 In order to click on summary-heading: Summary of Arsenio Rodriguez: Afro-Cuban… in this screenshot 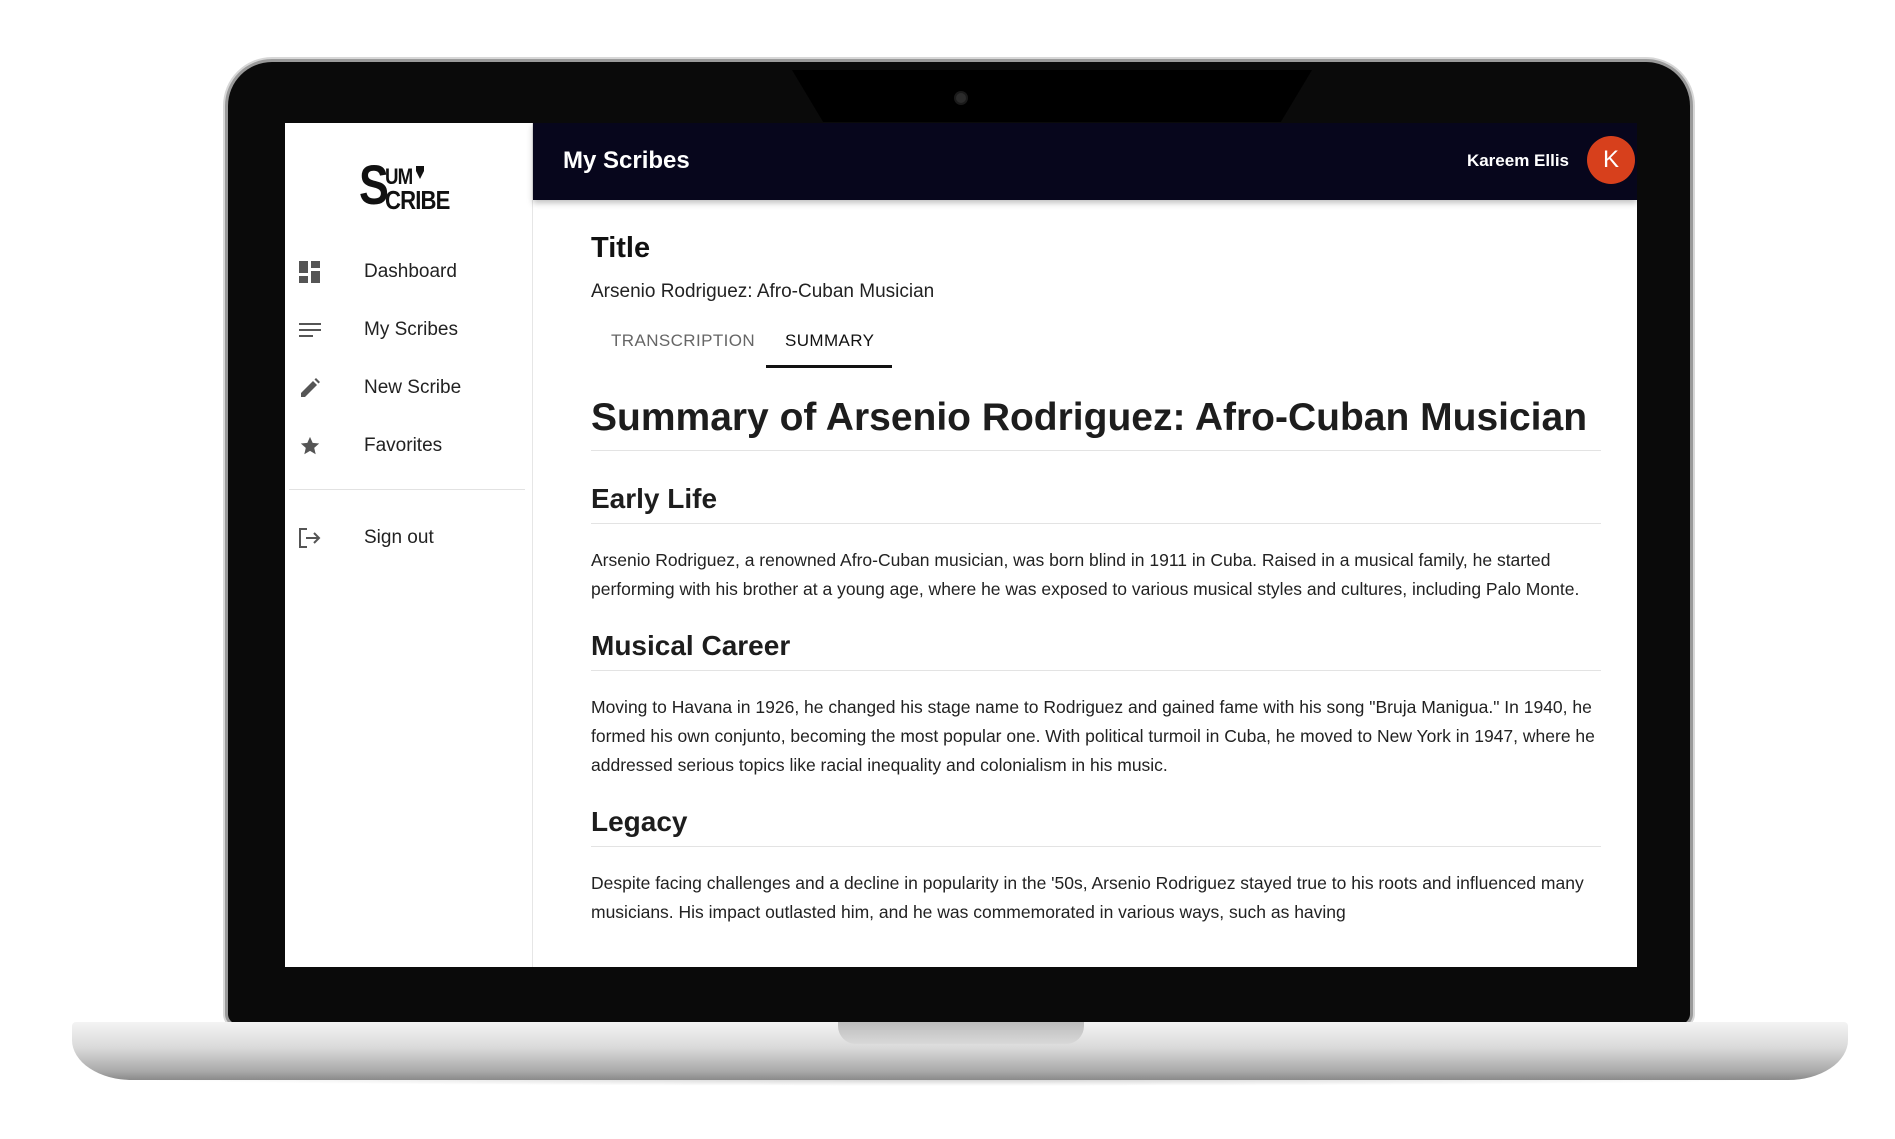, I will do `click(1096, 423)`.